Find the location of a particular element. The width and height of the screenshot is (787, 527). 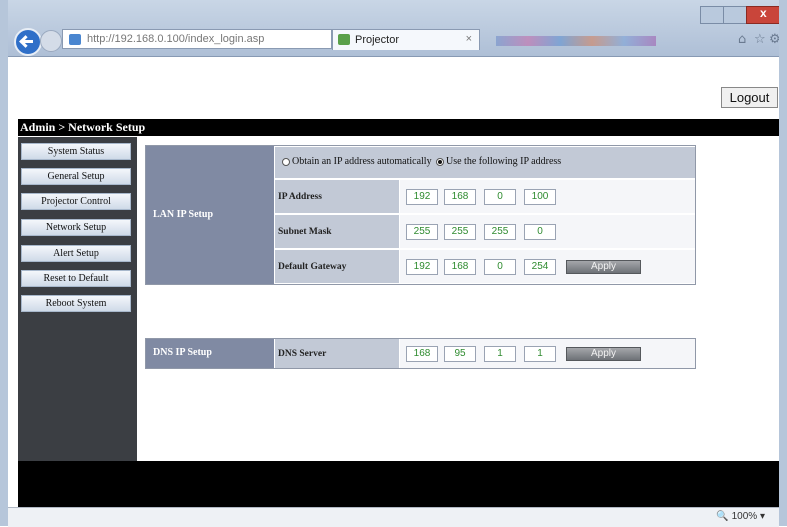

dns-server-octet-1: 168 is located at coordinates (422, 354).